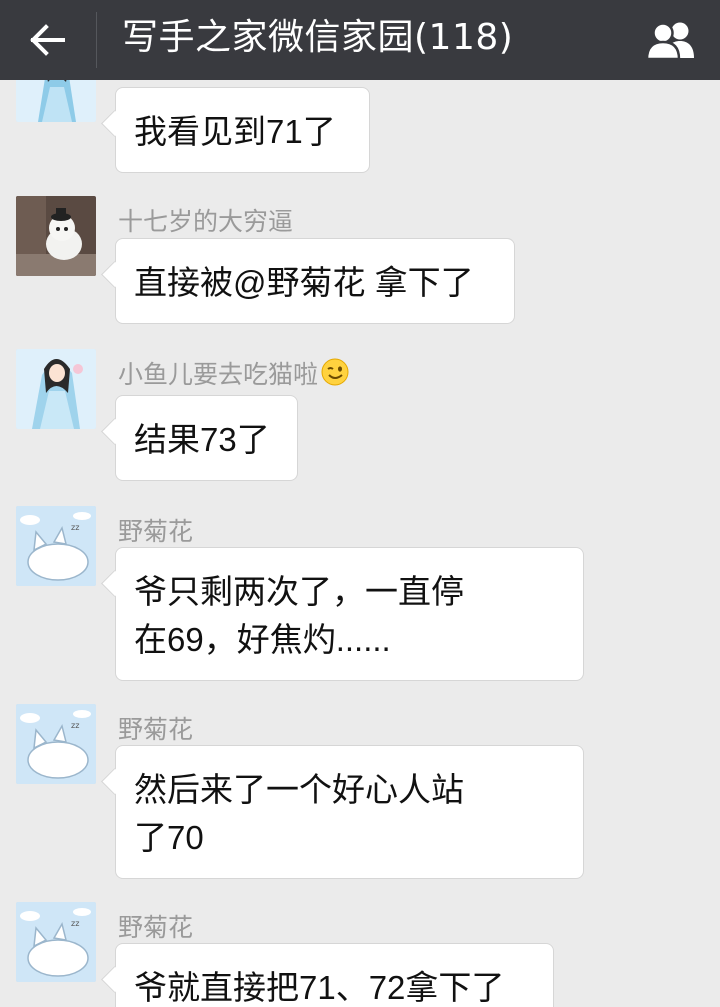  What do you see at coordinates (218, 375) in the screenshot?
I see `sender-name-text: 小鱼儿要去吃猫啦` at bounding box center [218, 375].